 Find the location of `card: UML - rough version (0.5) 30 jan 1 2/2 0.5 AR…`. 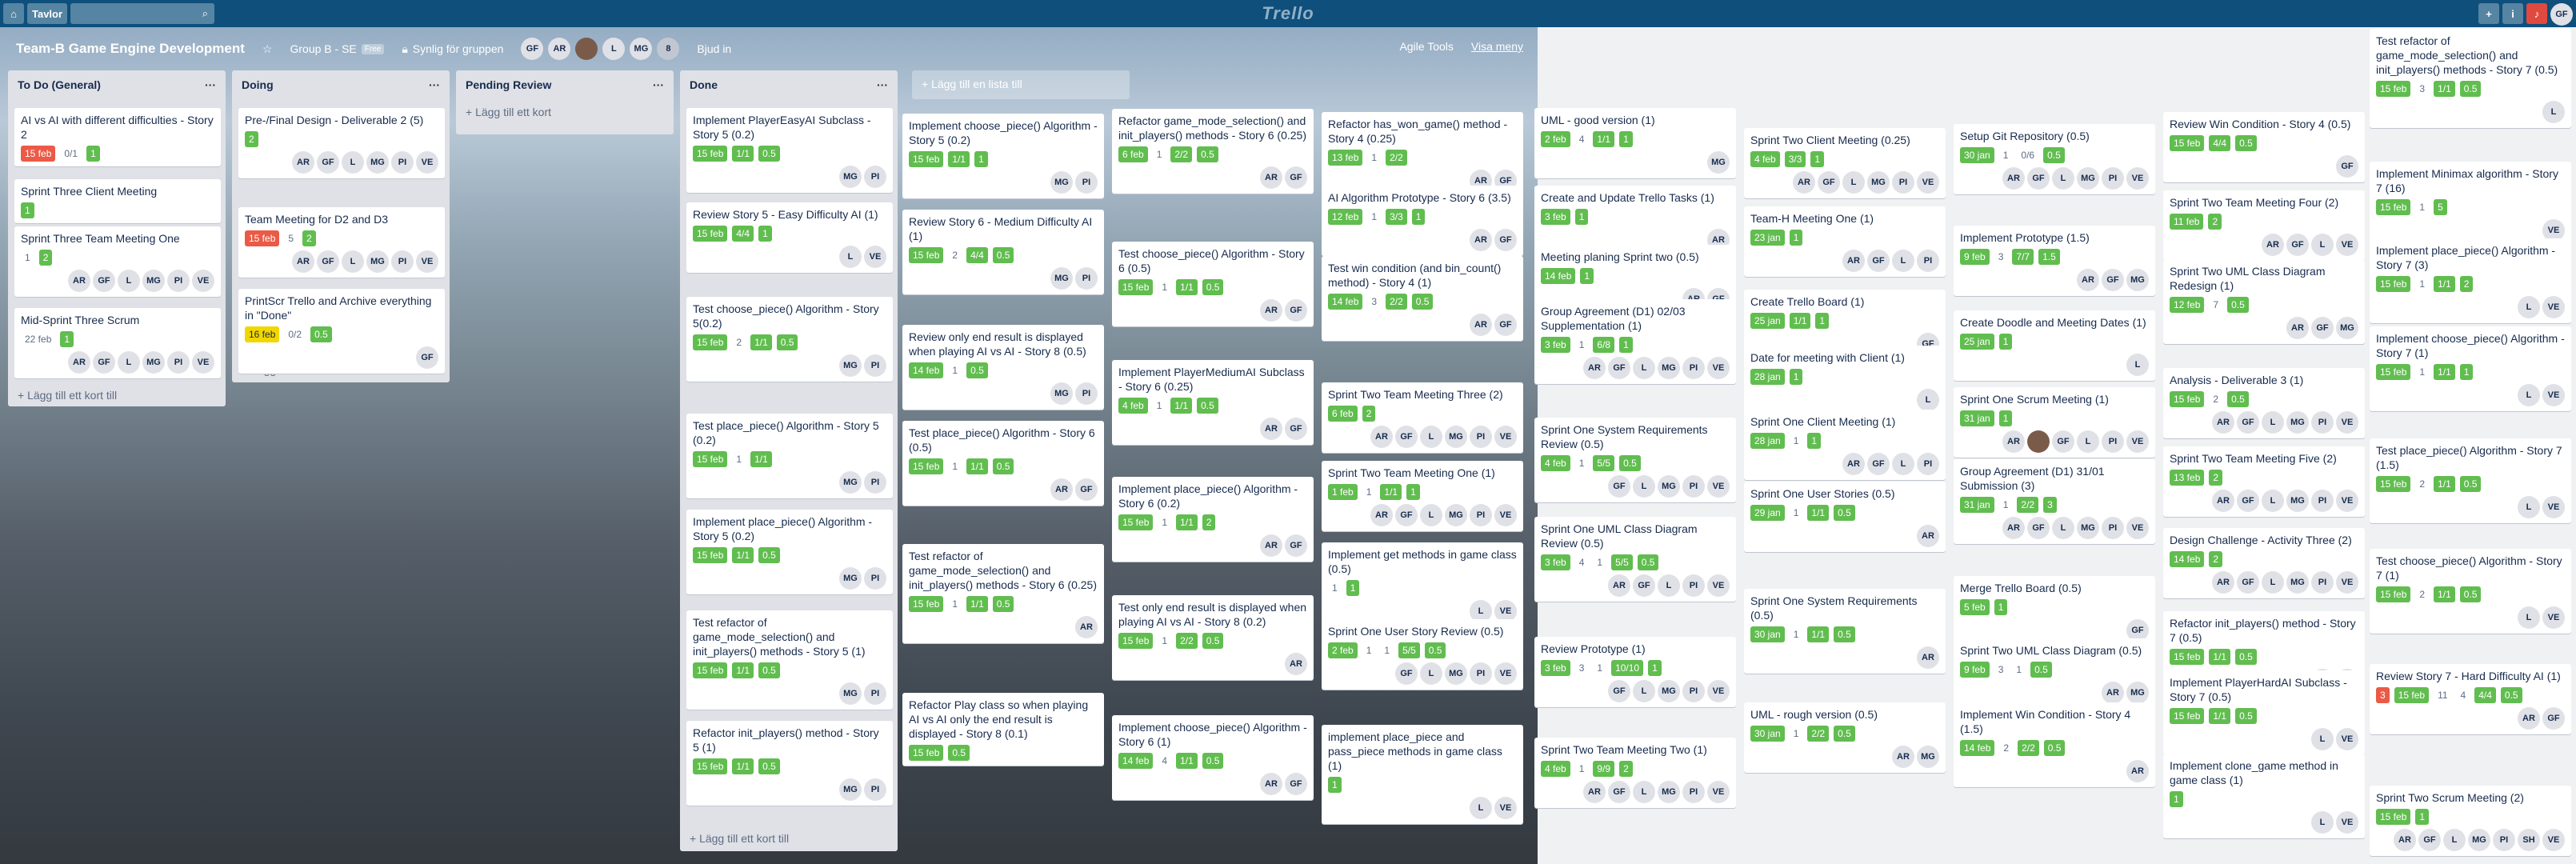

card: UML - rough version (0.5) 30 jan 1 2/2 0.5 AR… is located at coordinates (1845, 737).